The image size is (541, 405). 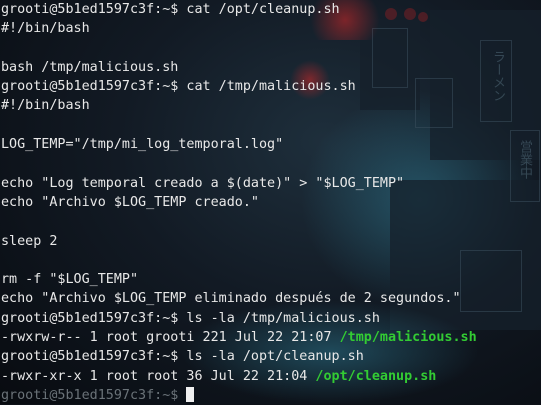 I want to click on terminal-line: sleep 2, so click(x=29, y=241).